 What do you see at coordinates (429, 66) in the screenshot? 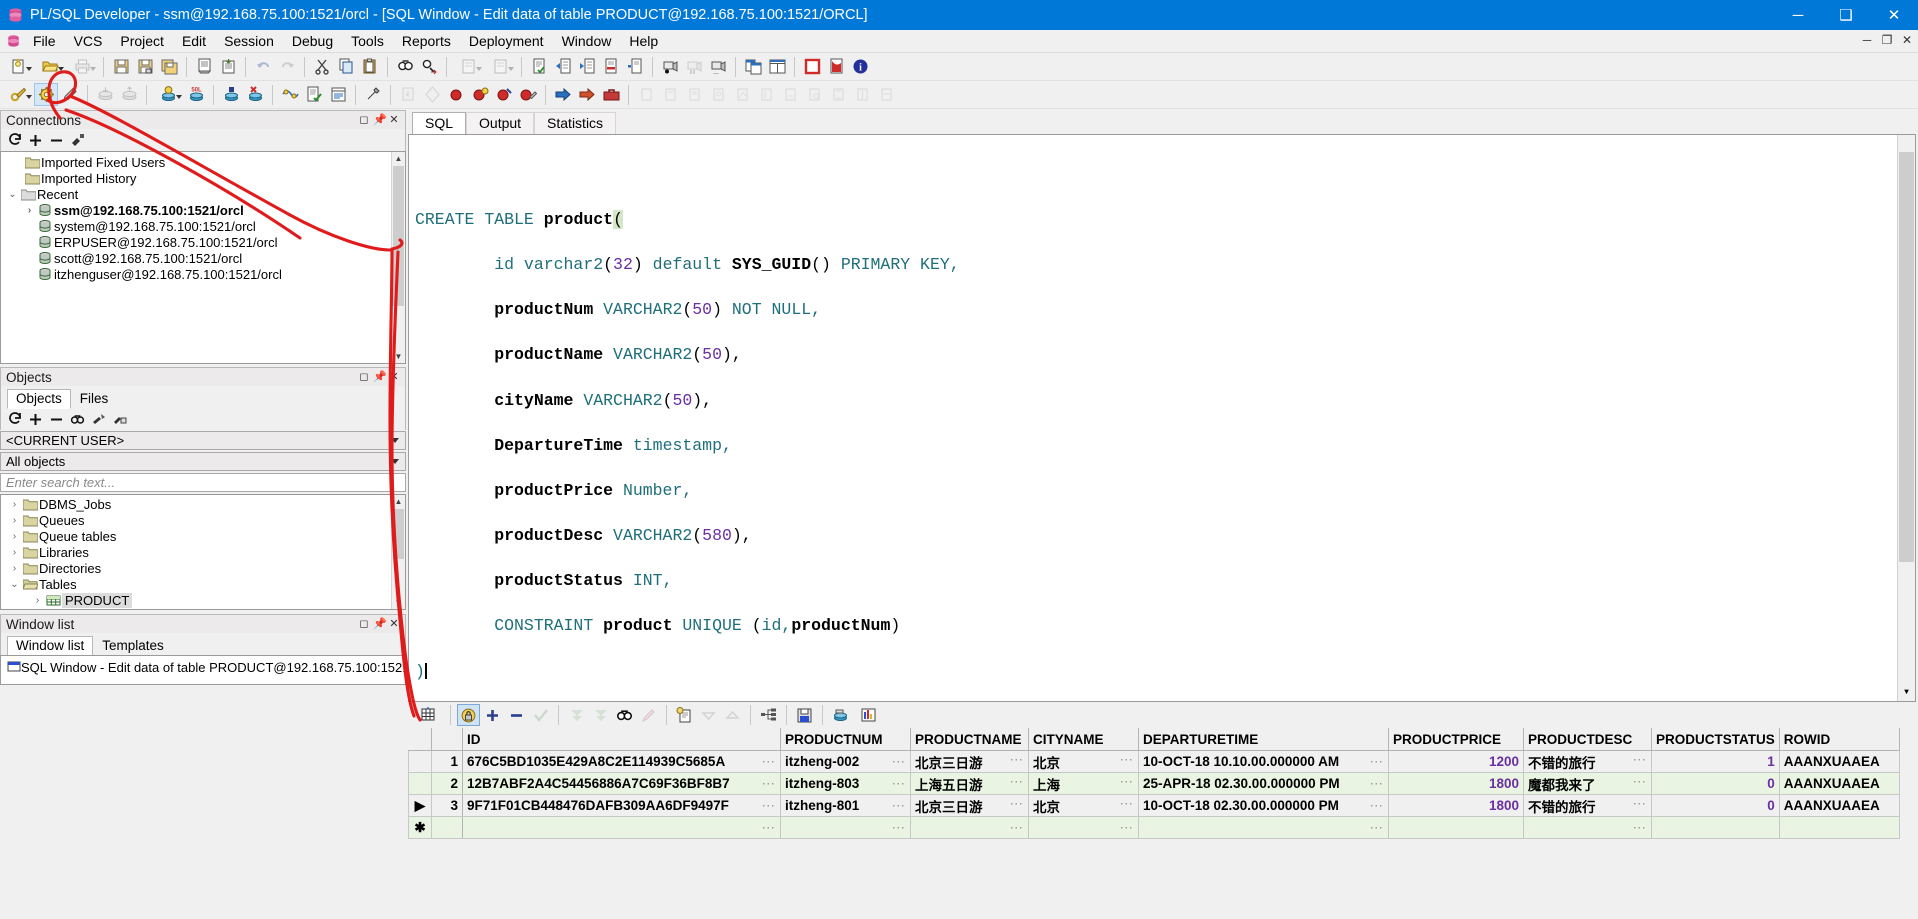
I see `find-next-button` at bounding box center [429, 66].